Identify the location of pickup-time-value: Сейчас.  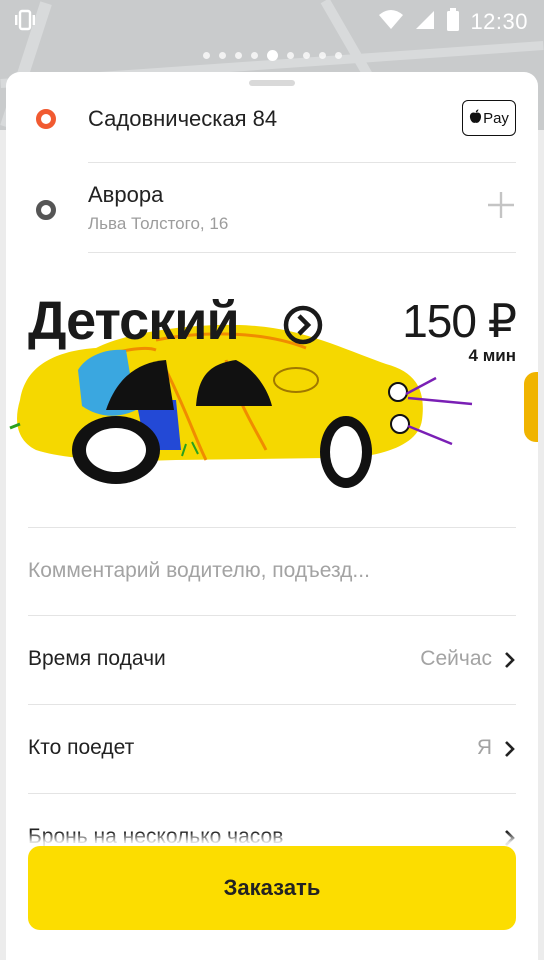
(456, 658).